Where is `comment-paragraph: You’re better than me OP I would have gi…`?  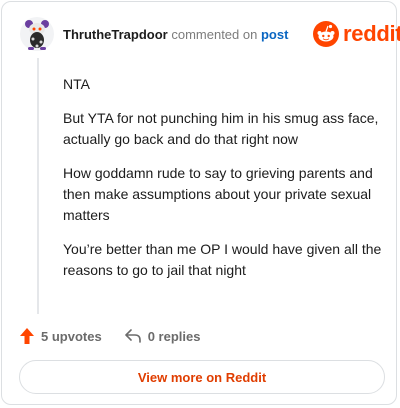
comment-paragraph: You’re better than me OP I would have gi… is located at coordinates (222, 259).